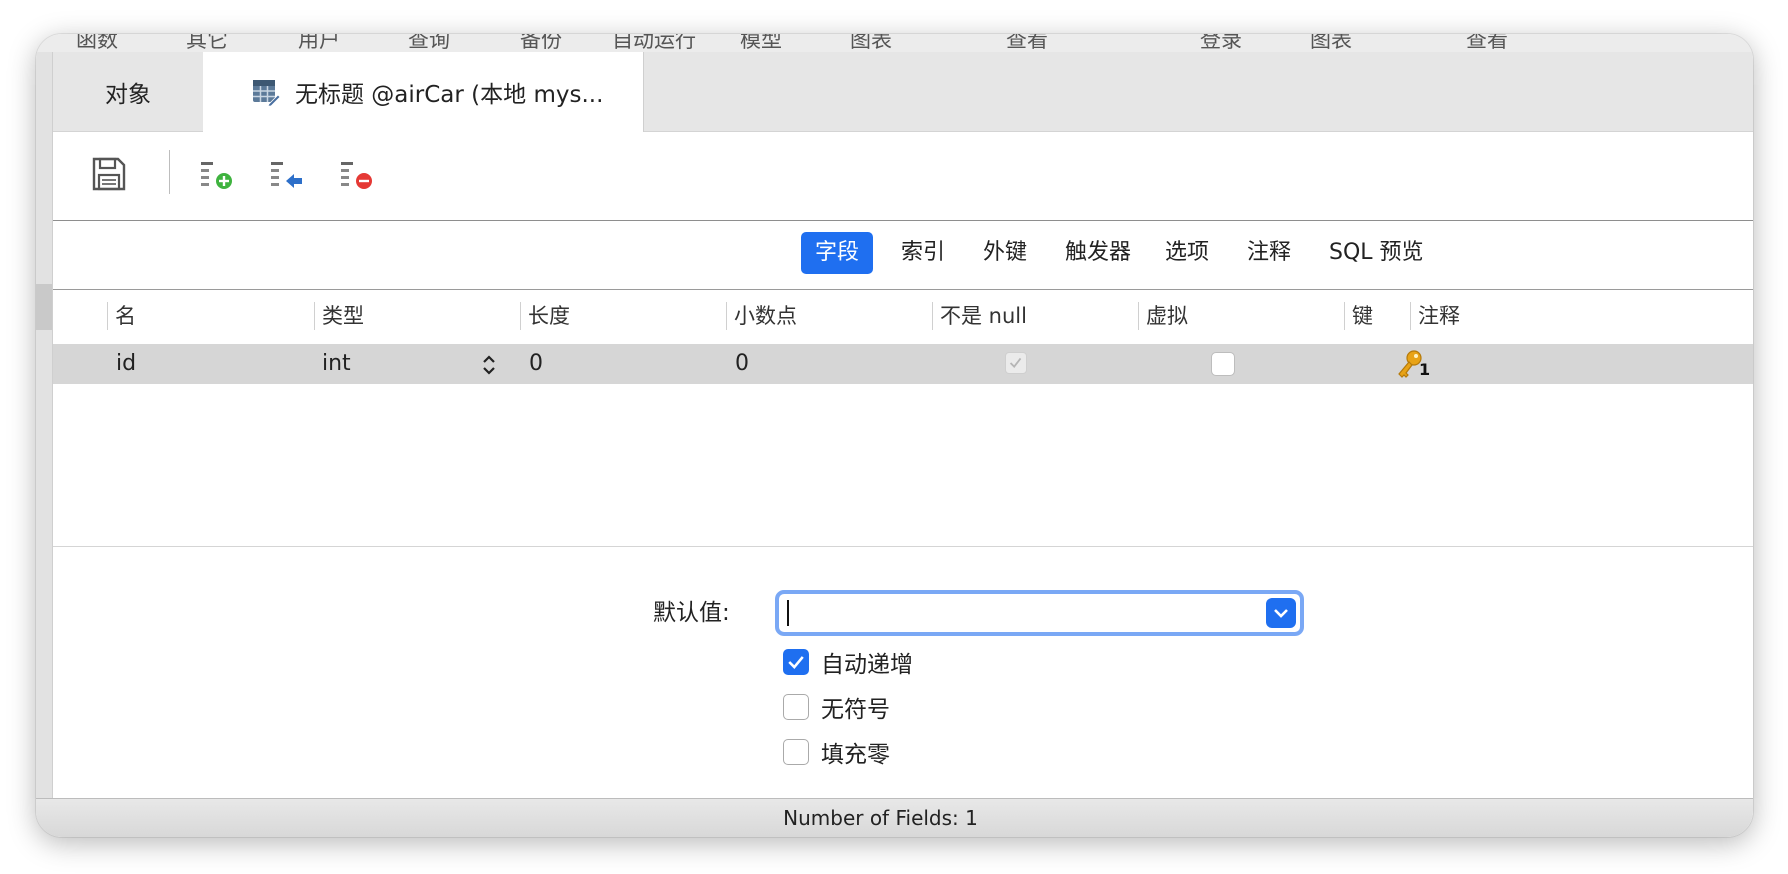  I want to click on table-design-icon, so click(267, 93).